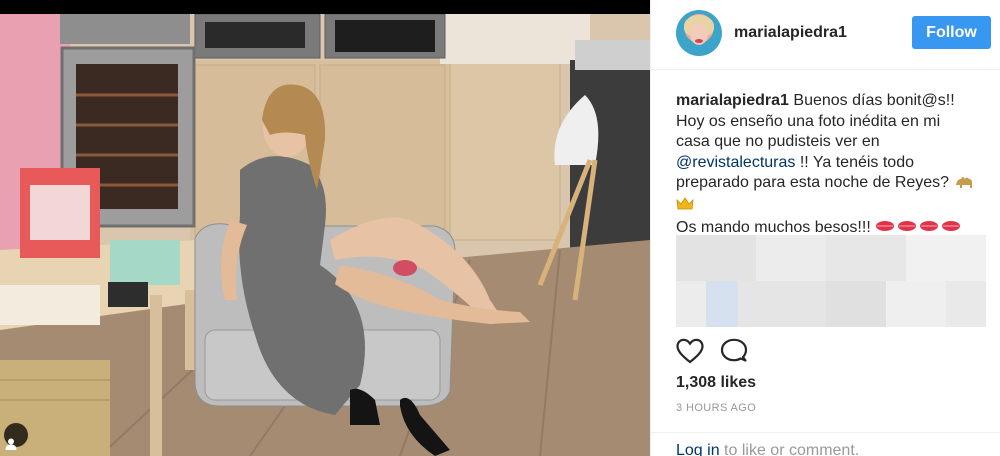  Describe the element at coordinates (856, 162) in the screenshot. I see `caption-line-4: !! Ya tenéis todo` at that location.